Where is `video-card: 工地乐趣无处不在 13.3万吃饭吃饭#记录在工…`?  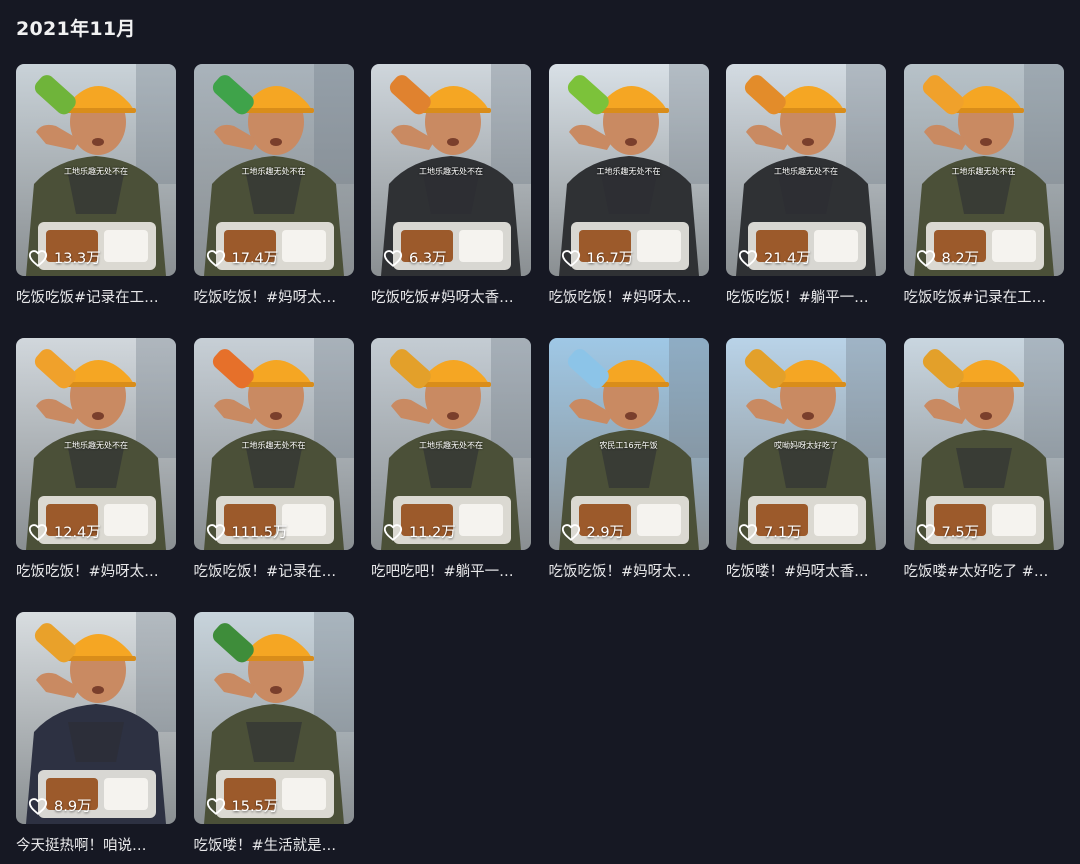
video-card: 工地乐趣无处不在 13.3万吃饭吃饭#记录在工… is located at coordinates (96, 201).